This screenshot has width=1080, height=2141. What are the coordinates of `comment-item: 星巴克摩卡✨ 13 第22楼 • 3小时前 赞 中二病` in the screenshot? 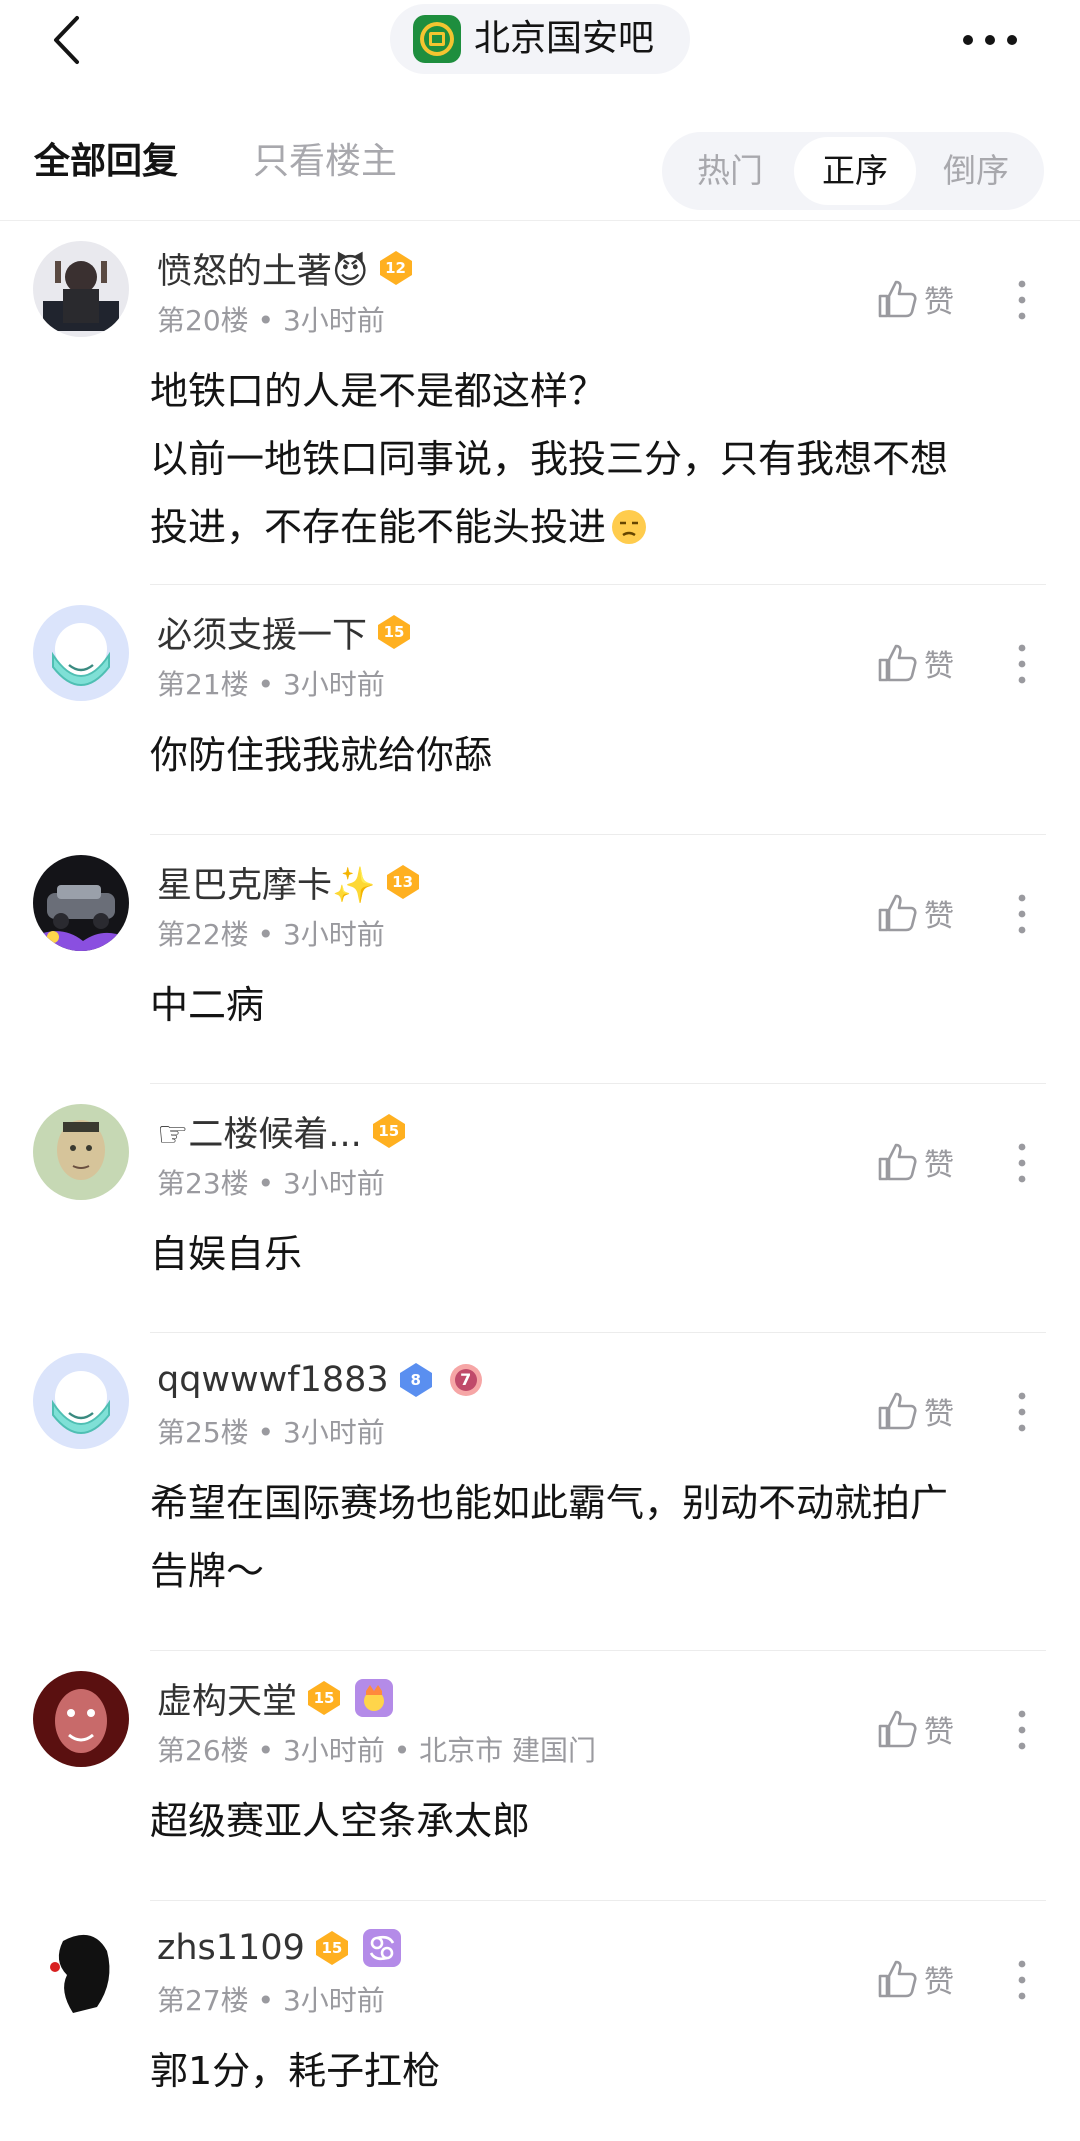 It's located at (540, 959).